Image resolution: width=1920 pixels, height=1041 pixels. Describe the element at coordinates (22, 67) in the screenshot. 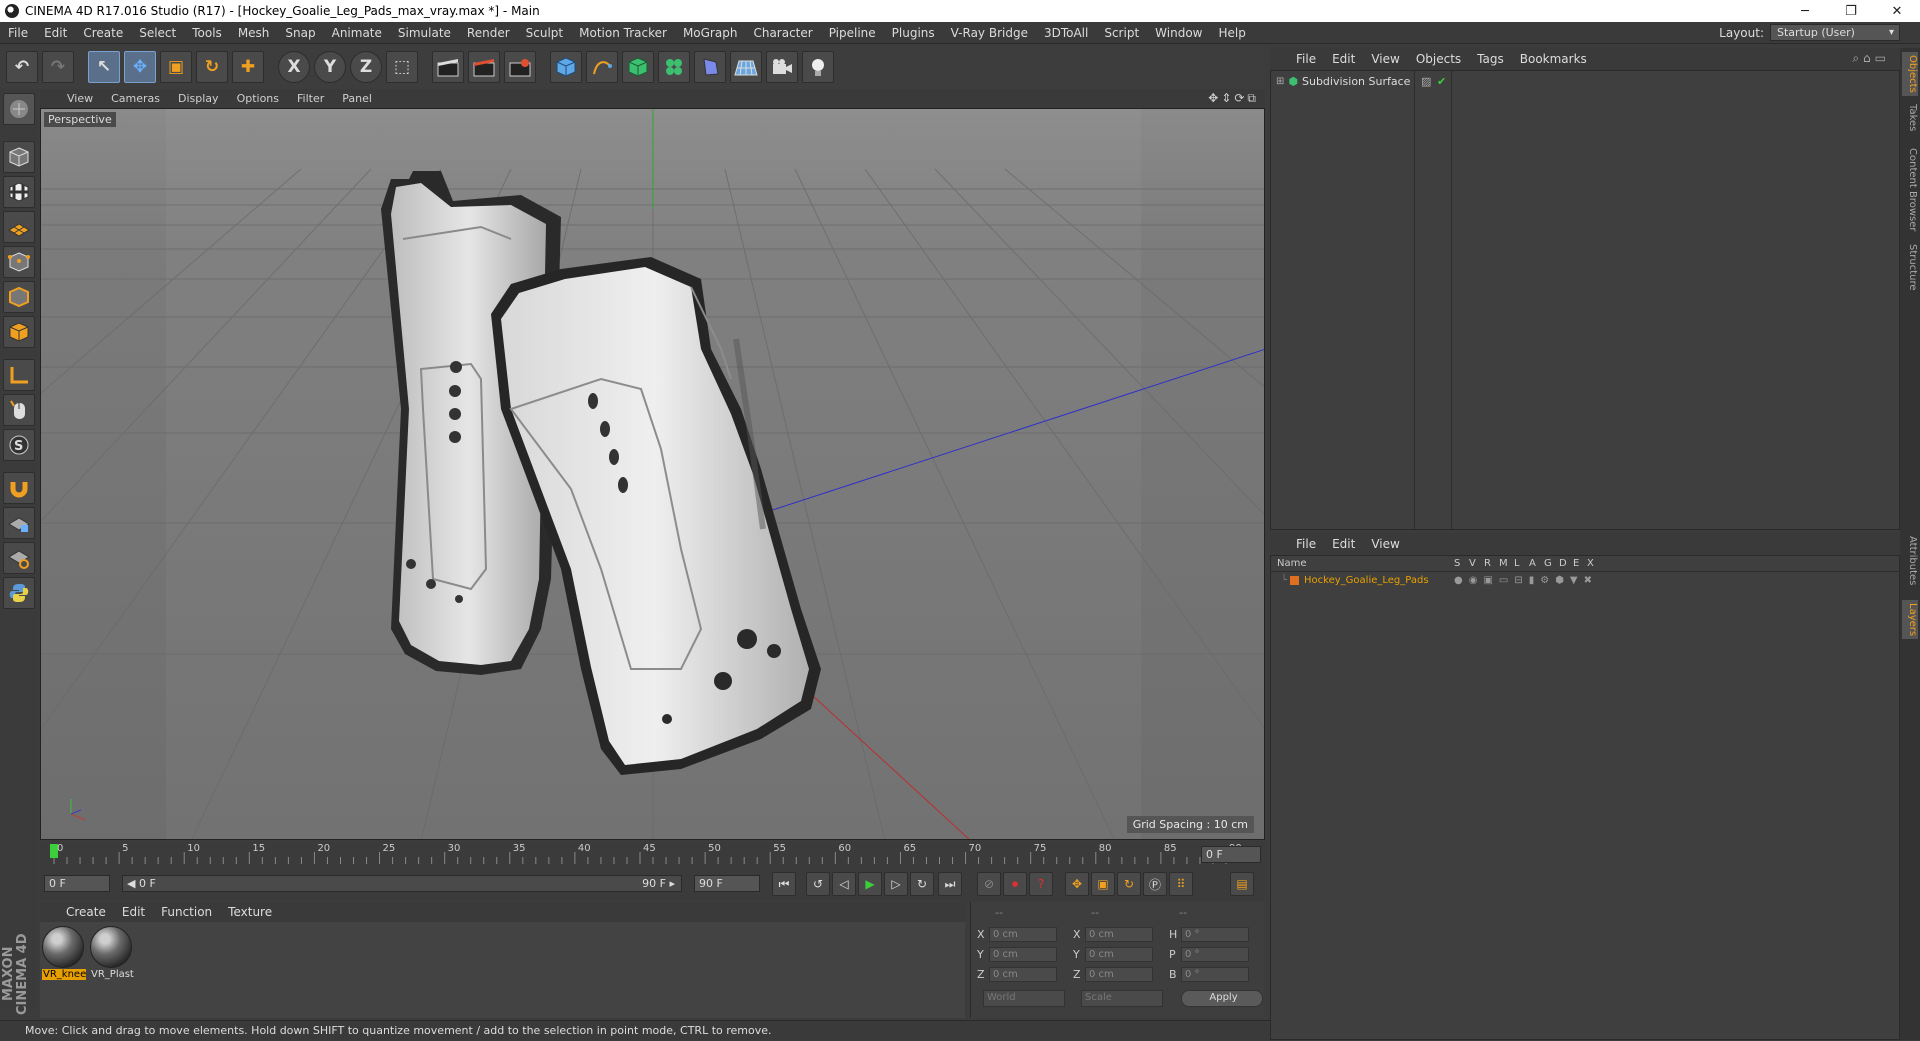

I see `undo-button: ↶` at that location.